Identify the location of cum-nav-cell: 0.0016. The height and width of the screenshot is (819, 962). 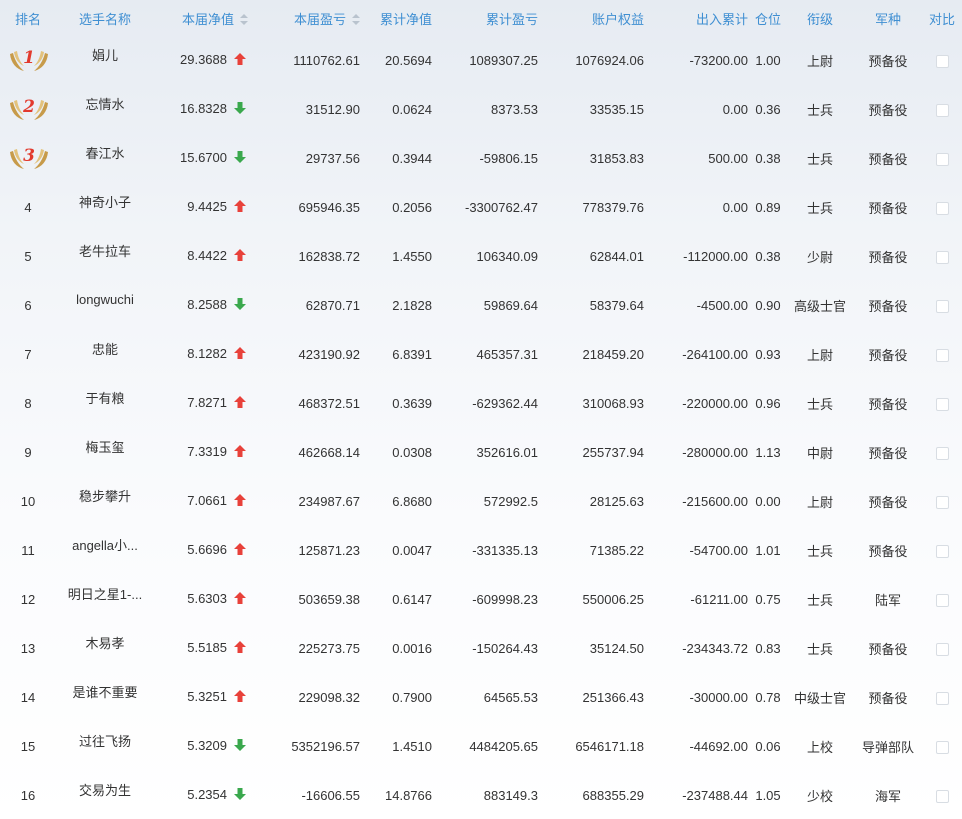
(412, 648).